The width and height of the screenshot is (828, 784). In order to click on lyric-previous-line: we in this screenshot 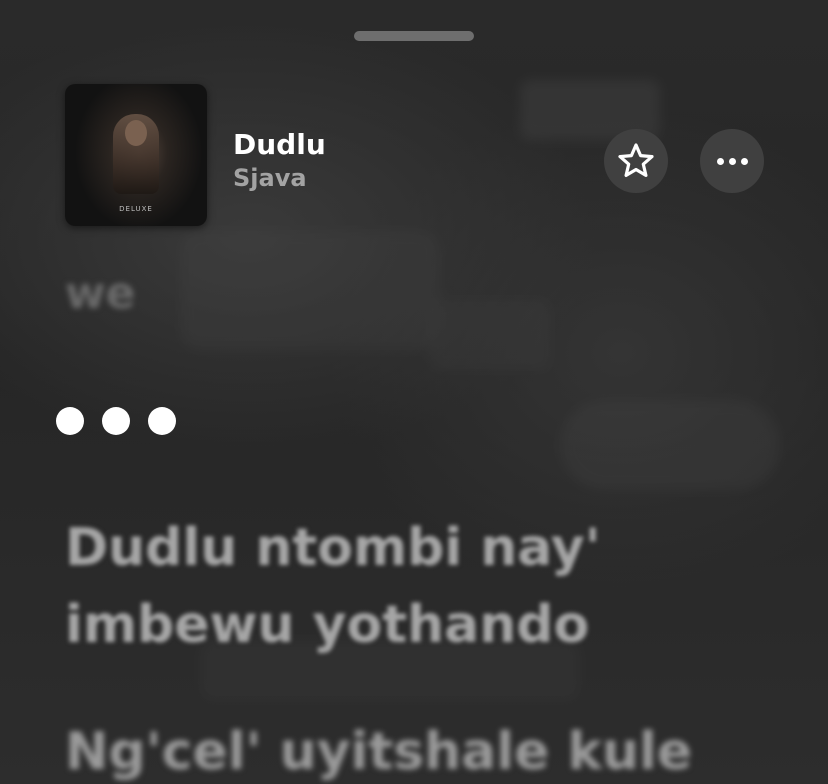, I will do `click(100, 293)`.